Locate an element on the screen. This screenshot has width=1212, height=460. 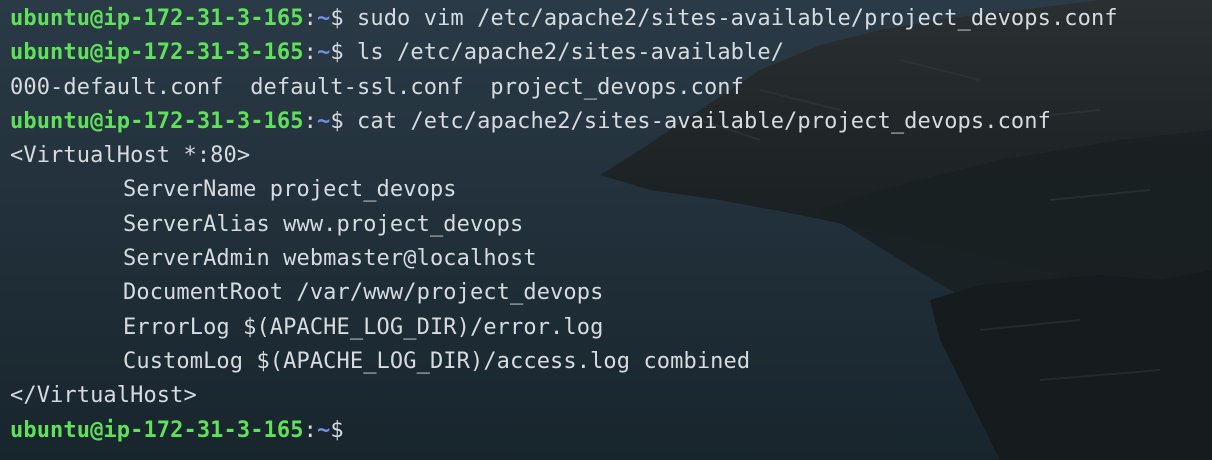
output-text: </VirtualHost> is located at coordinates (103, 396).